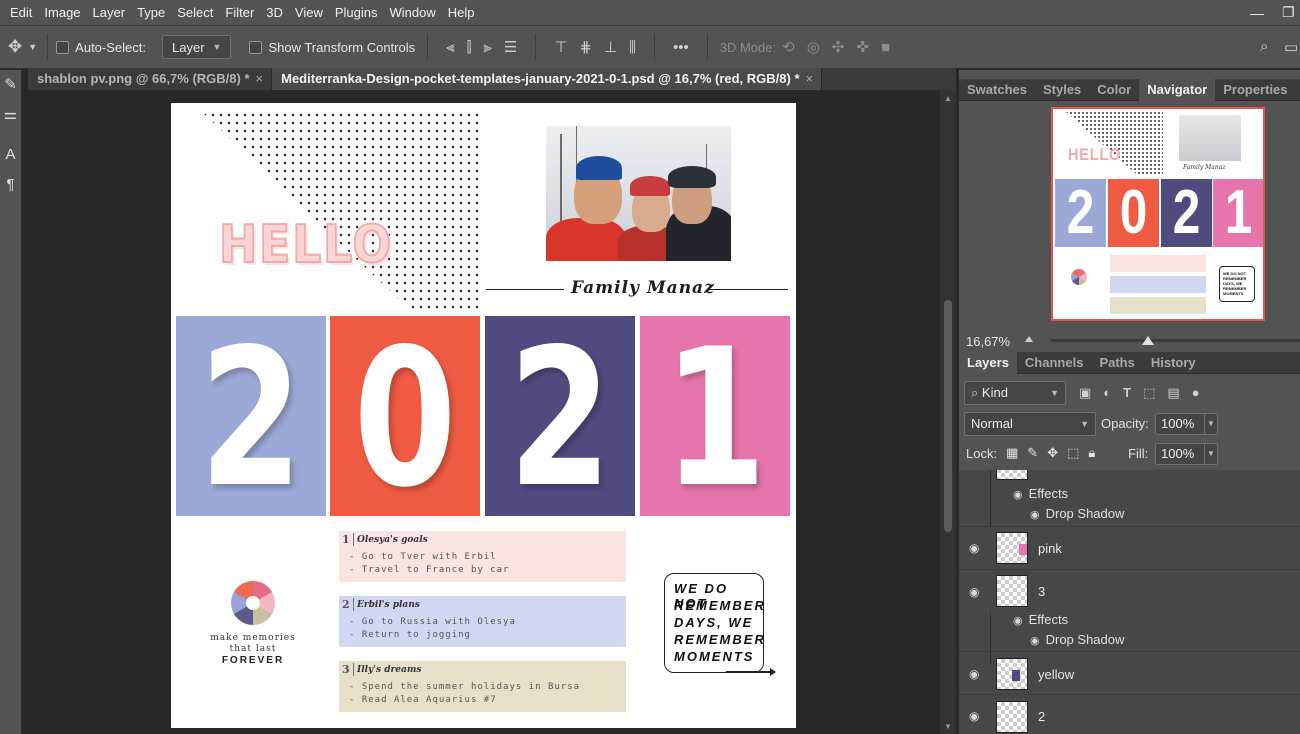 Image resolution: width=1300 pixels, height=734 pixels. I want to click on layer-kind-filter: ⌕ Kind ▼, so click(1015, 393).